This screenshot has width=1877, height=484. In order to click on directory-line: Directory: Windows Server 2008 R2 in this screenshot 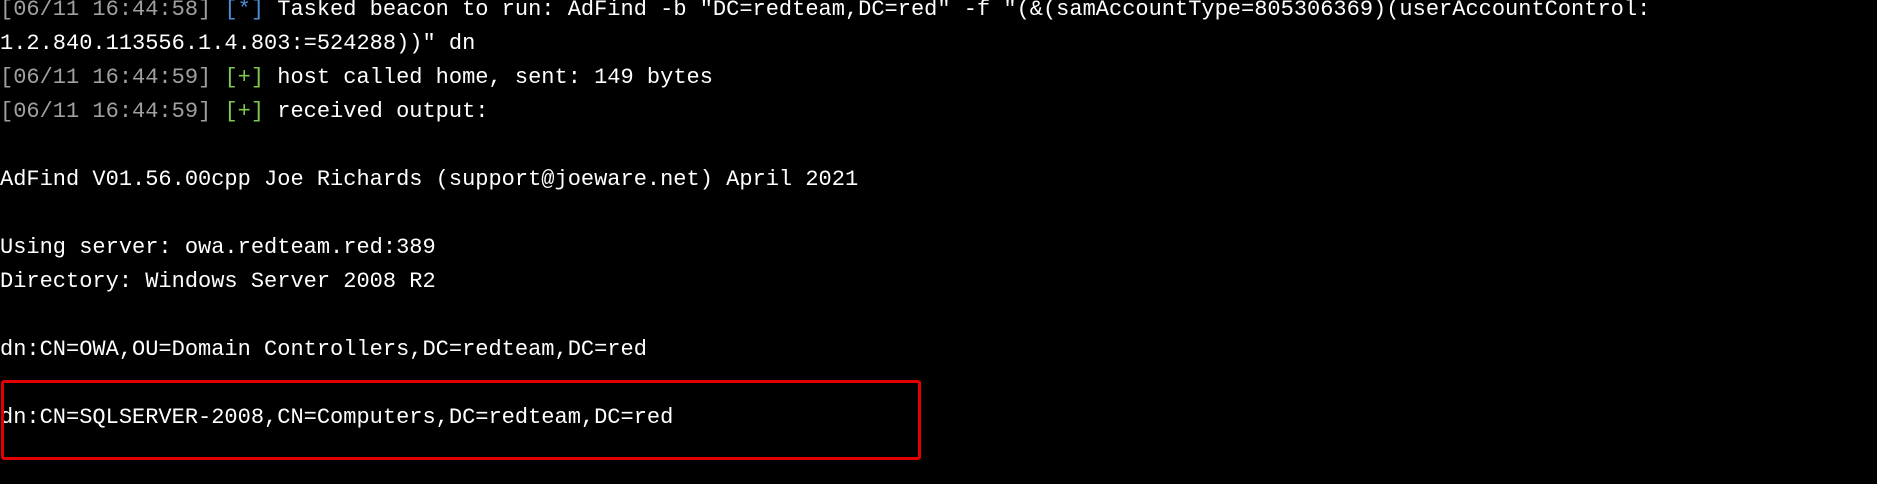, I will do `click(218, 281)`.